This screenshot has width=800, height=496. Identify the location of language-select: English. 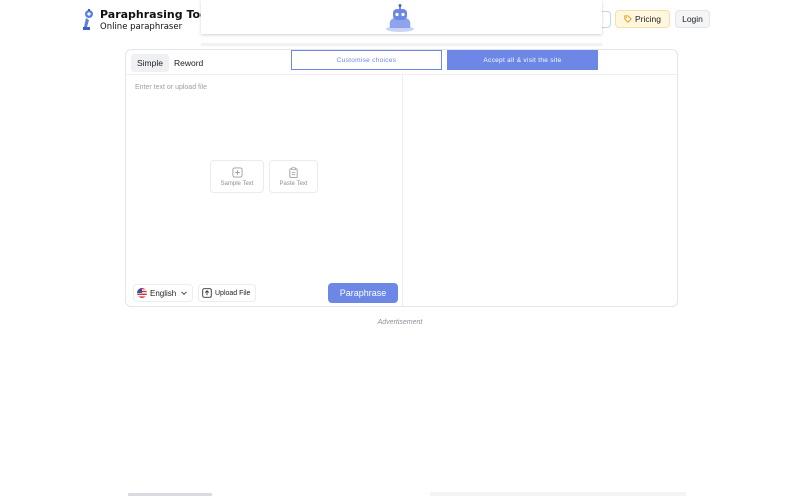
(163, 293).